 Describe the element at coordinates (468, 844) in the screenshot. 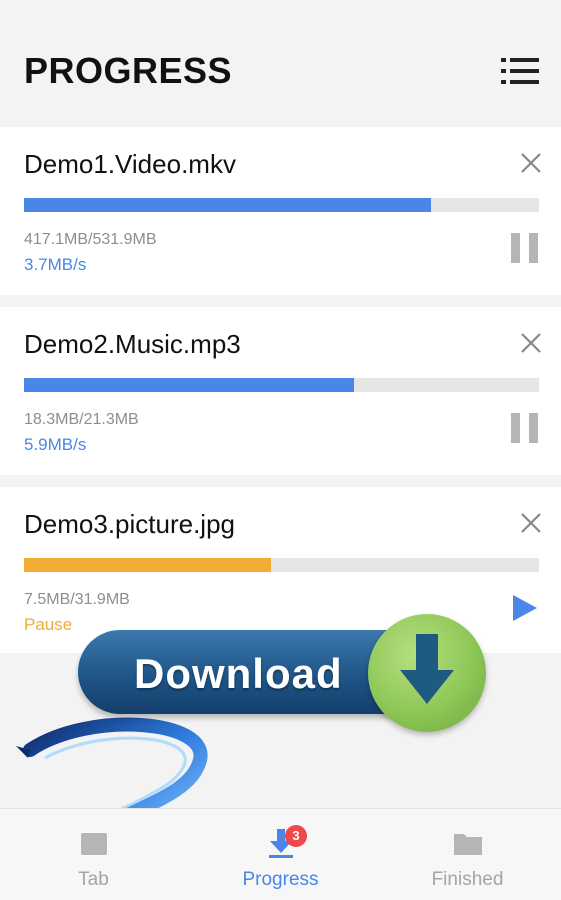

I see `folder-icon` at that location.